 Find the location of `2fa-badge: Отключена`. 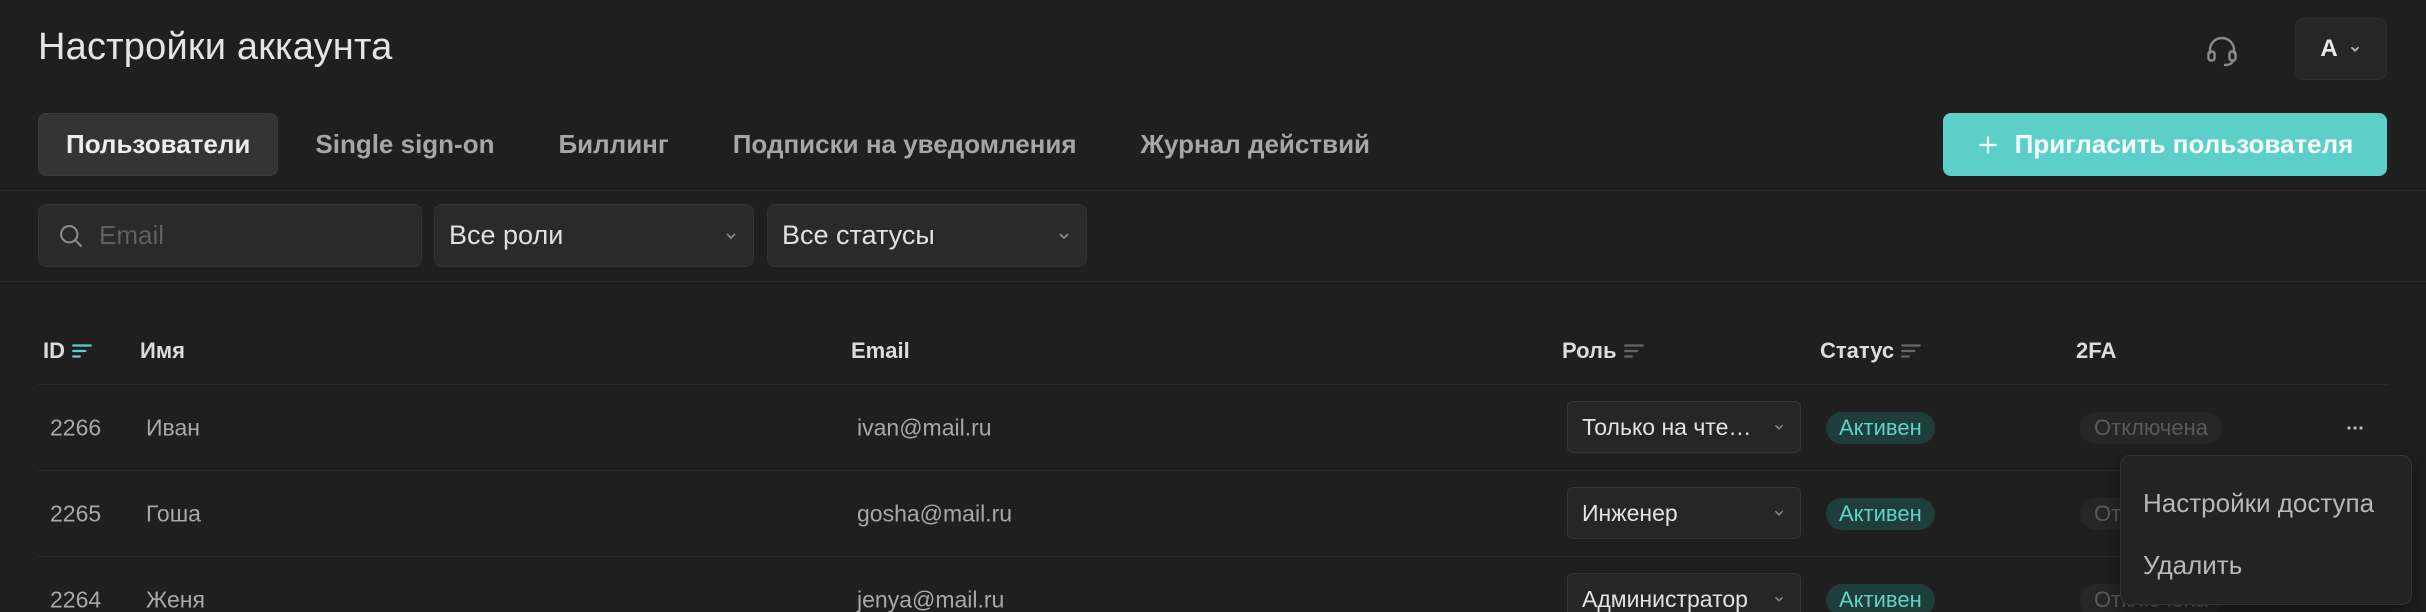

2fa-badge: Отключена is located at coordinates (2151, 428).